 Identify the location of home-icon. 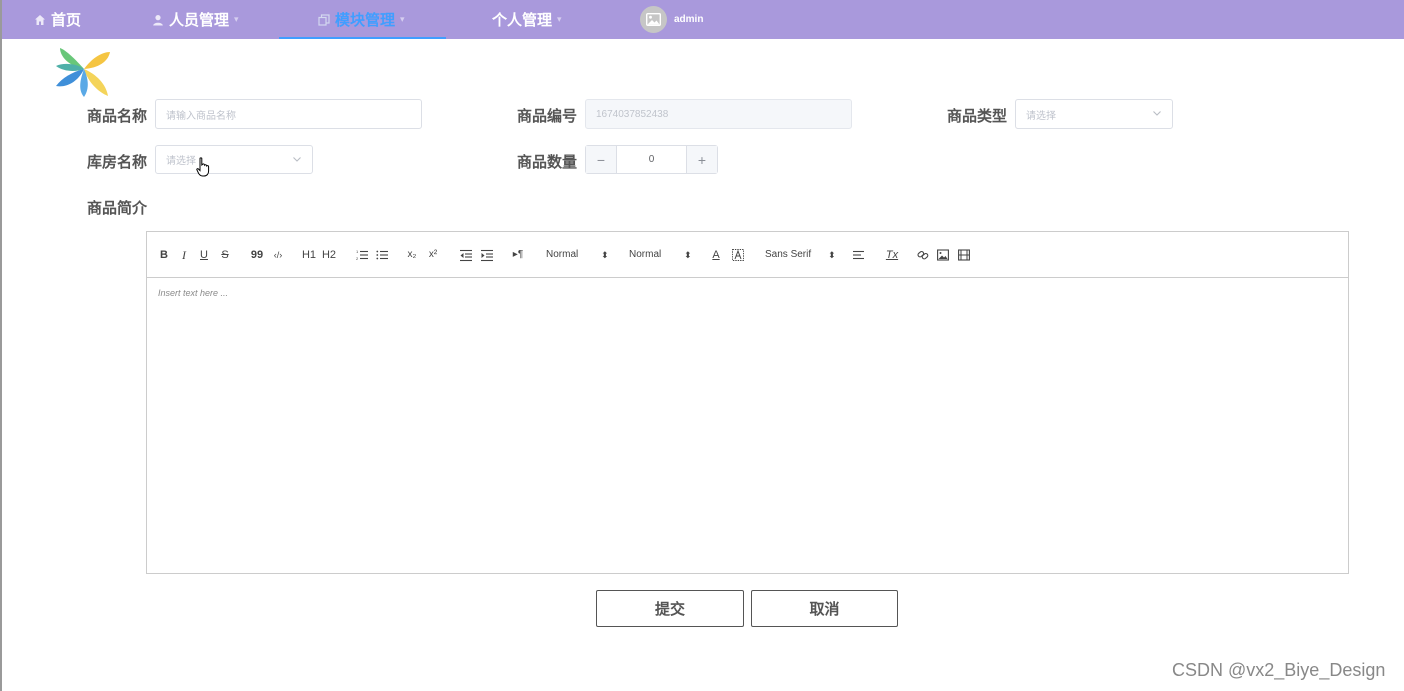
(40, 20).